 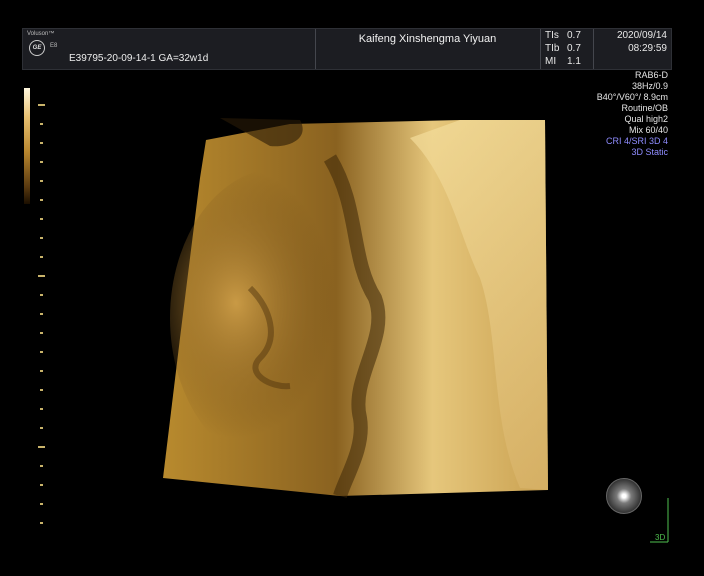 What do you see at coordinates (647, 48) in the screenshot?
I see `time: 08:29:59` at bounding box center [647, 48].